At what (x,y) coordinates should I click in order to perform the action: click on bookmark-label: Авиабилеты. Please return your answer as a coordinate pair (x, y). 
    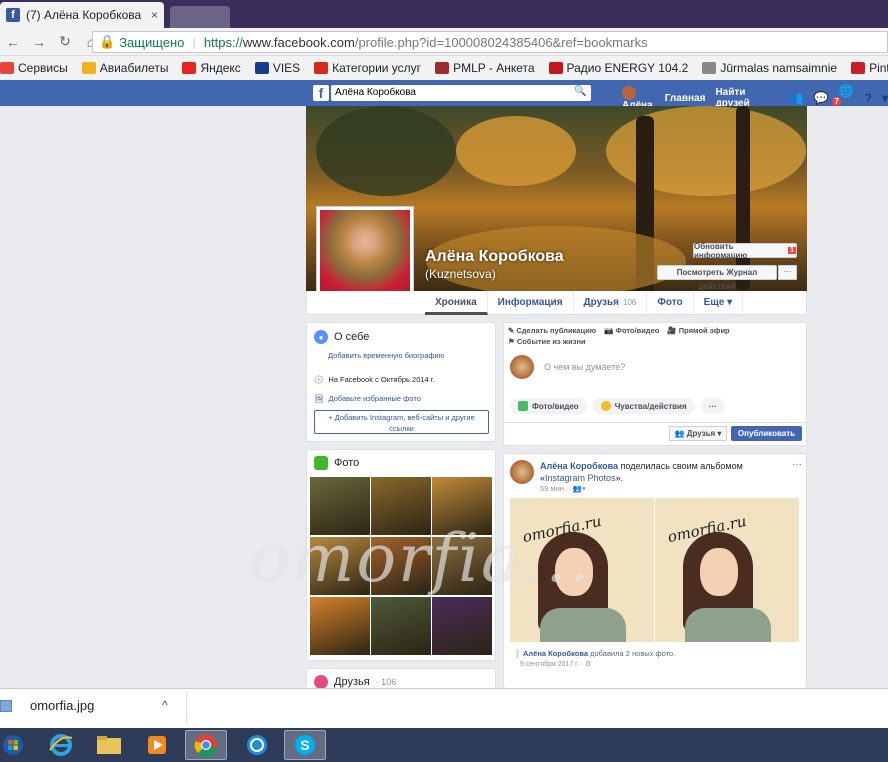
    Looking at the image, I should click on (134, 68).